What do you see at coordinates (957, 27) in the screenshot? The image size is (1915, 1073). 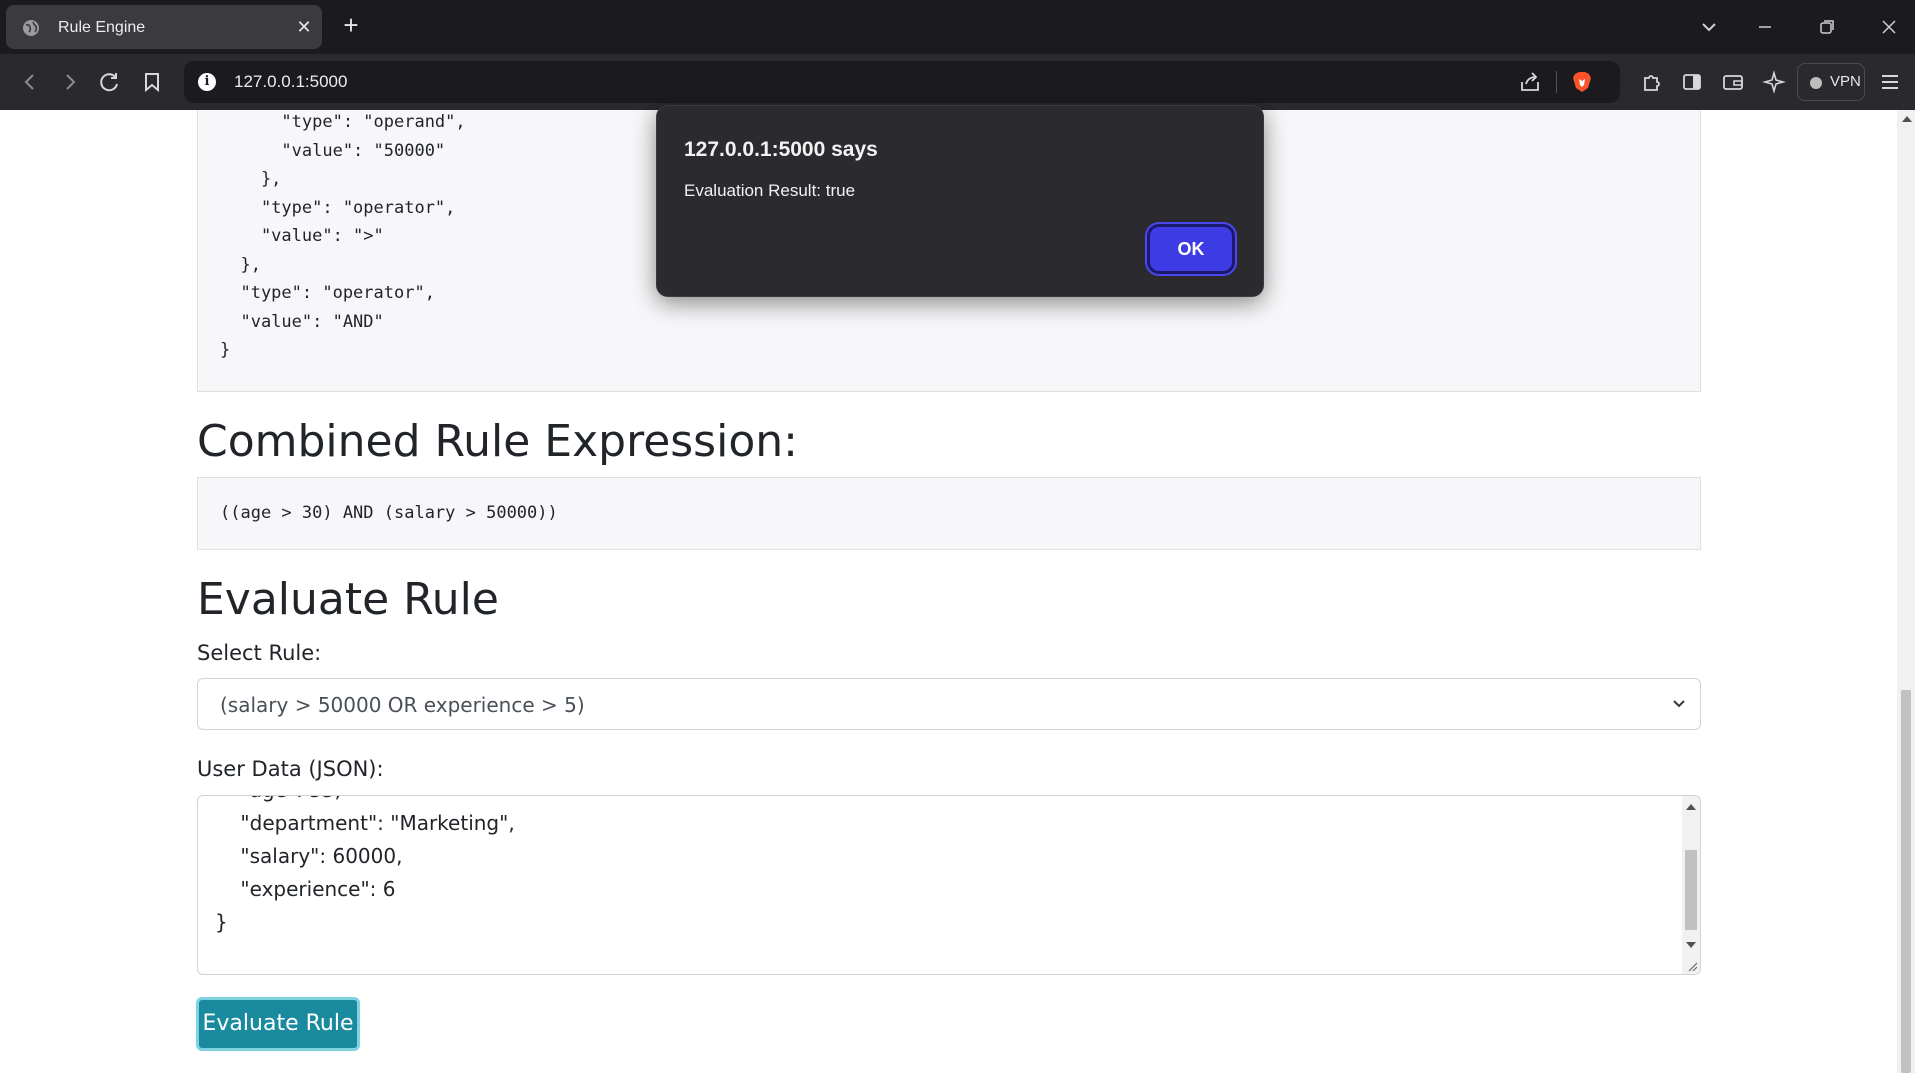 I see `tab-strip: Rule Engine ✕ +` at bounding box center [957, 27].